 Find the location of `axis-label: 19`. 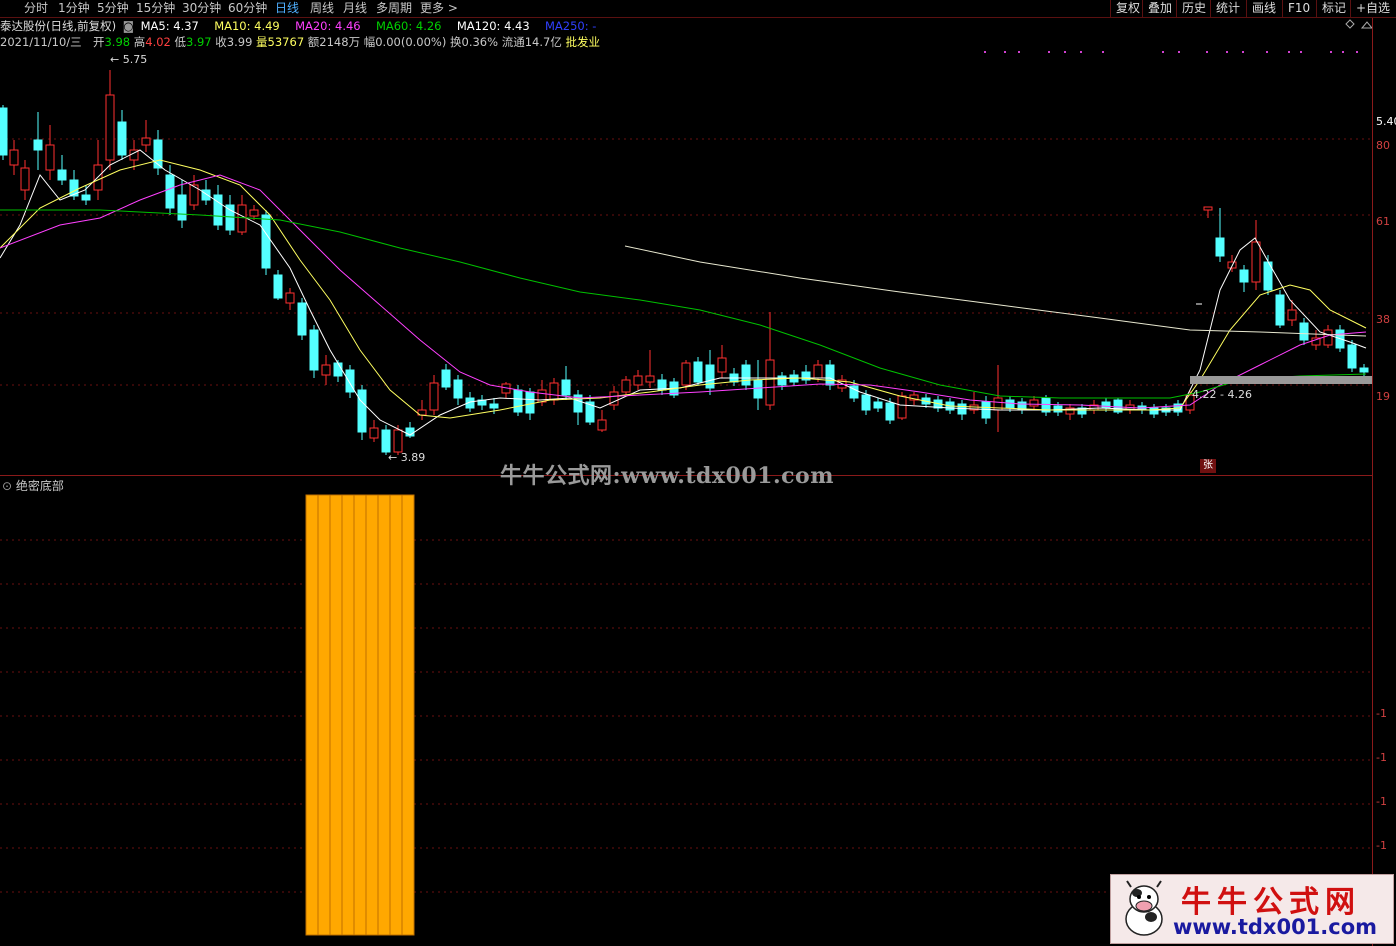

axis-label: 19 is located at coordinates (1383, 396).